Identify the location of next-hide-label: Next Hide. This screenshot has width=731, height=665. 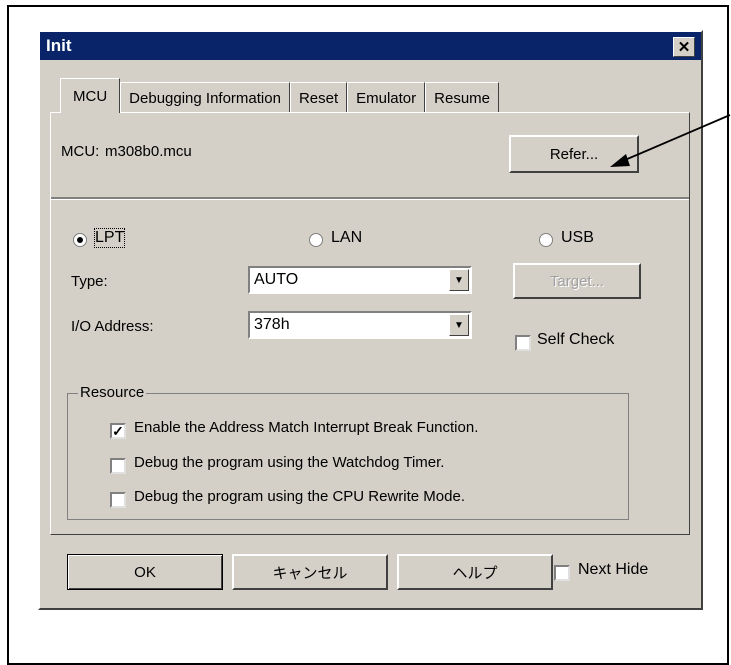
(613, 570).